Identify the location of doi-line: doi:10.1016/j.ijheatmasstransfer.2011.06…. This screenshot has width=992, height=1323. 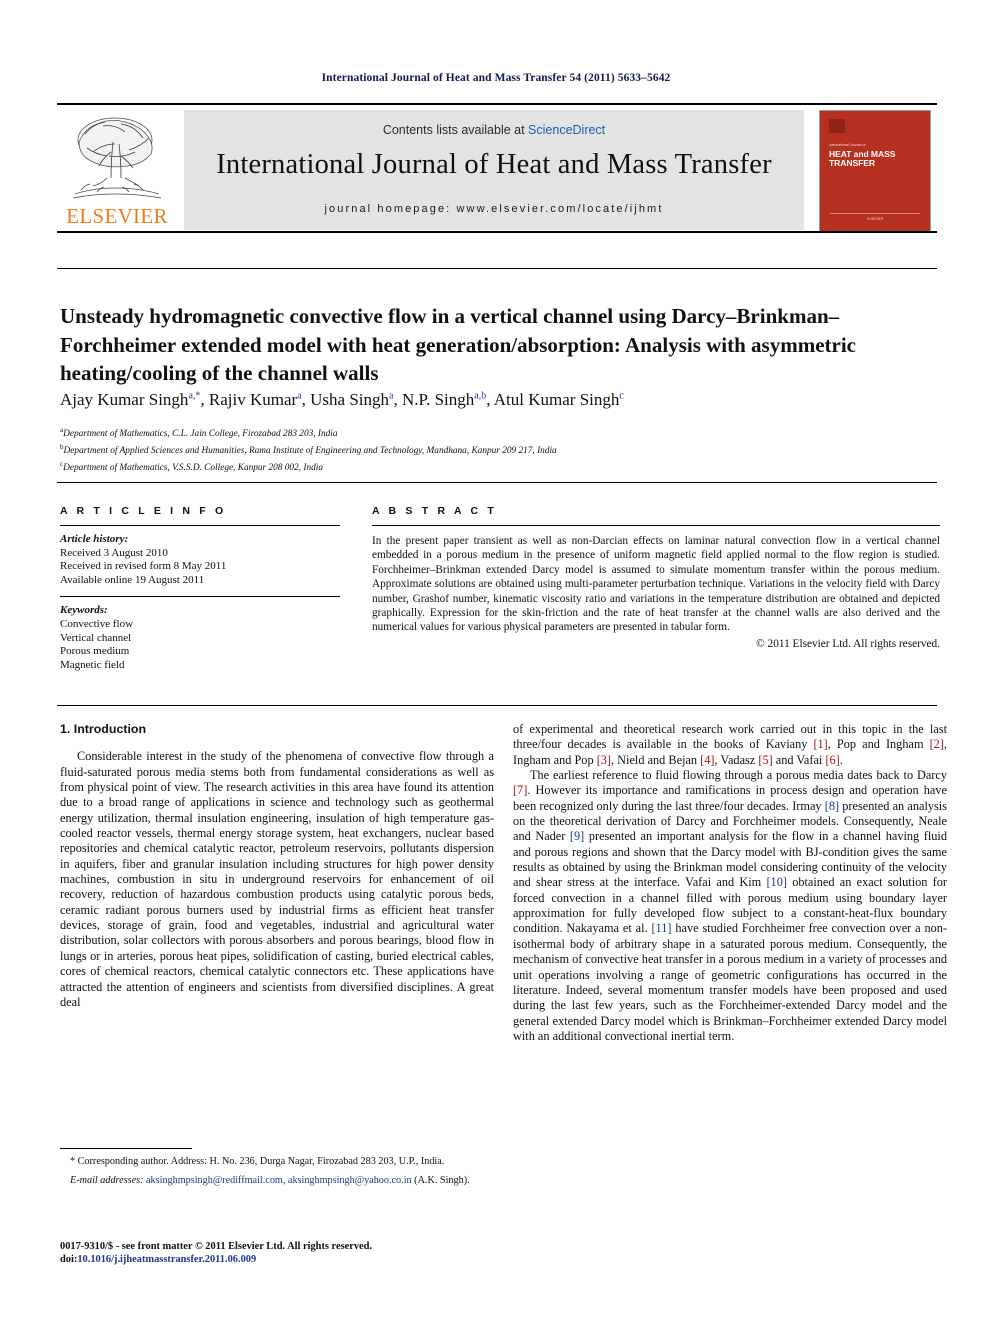
(310, 1259).